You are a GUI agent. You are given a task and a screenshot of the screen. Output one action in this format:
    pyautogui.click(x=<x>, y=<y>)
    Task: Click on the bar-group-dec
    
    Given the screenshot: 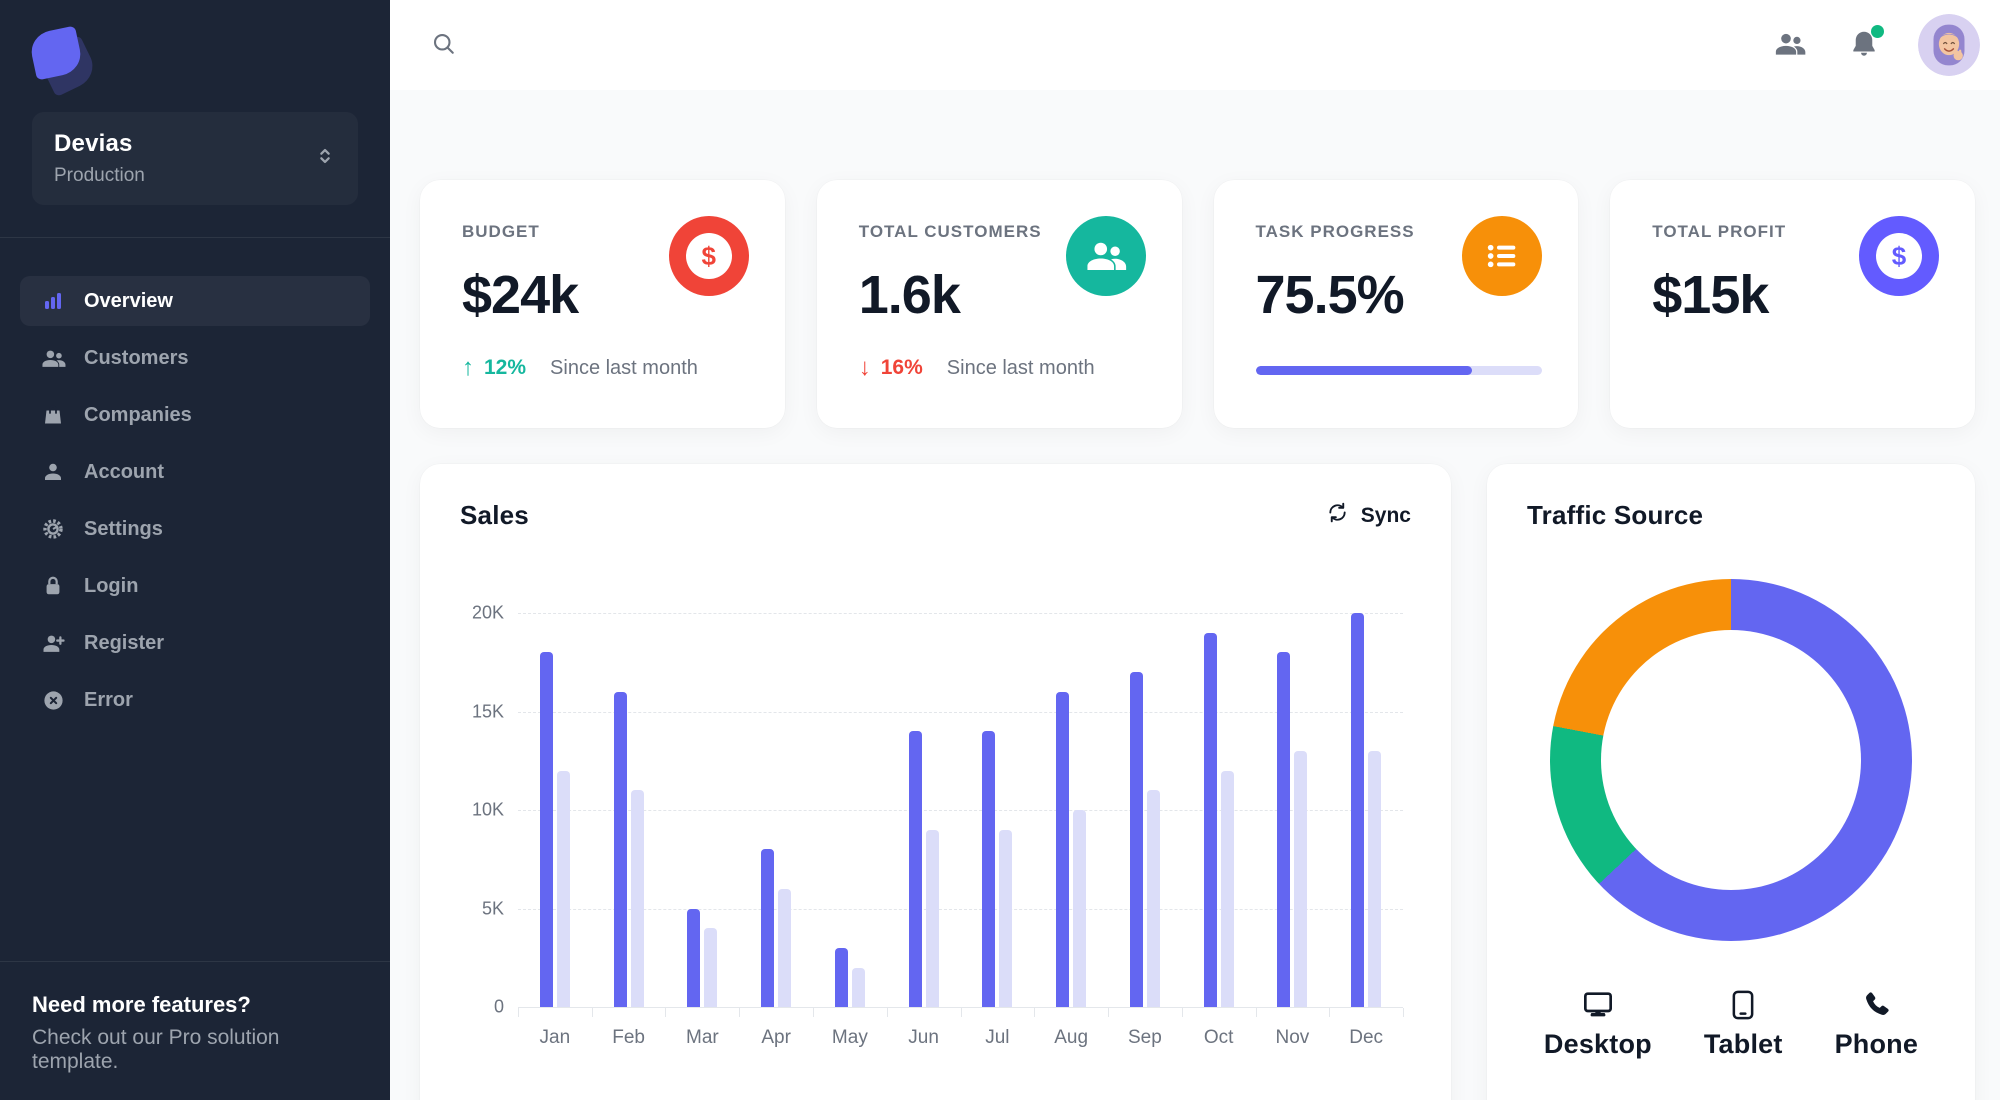 What is the action you would take?
    pyautogui.click(x=1366, y=810)
    